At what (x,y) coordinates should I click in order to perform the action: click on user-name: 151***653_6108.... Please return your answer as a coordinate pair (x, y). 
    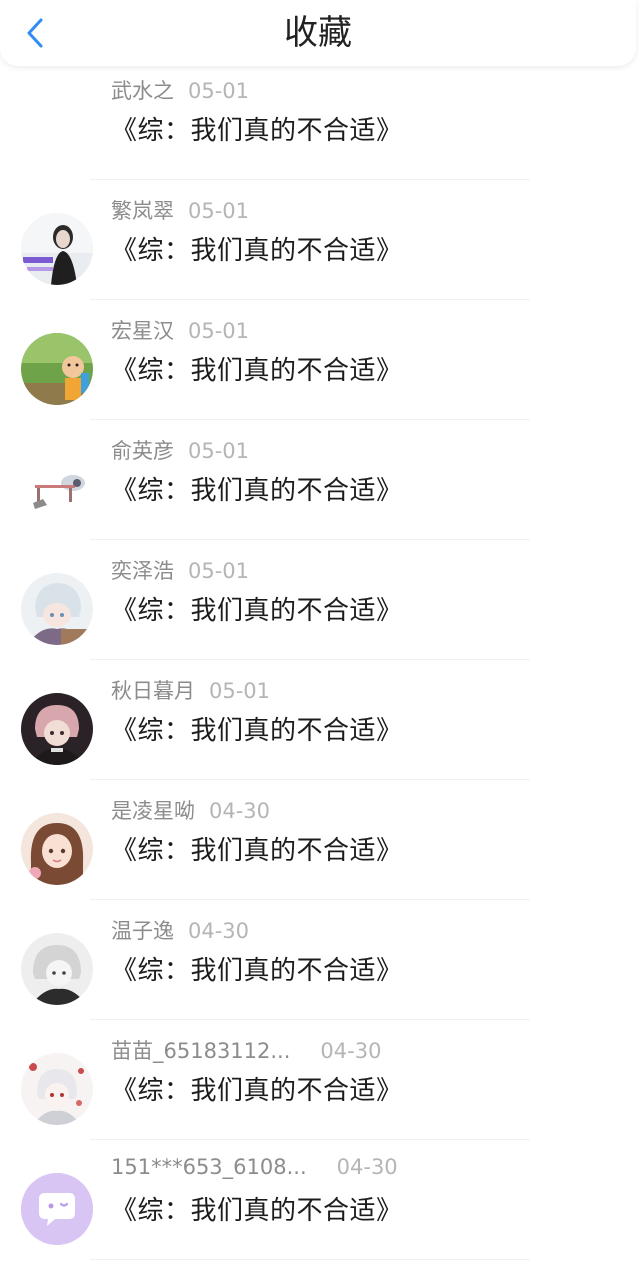
    Looking at the image, I should click on (209, 1167).